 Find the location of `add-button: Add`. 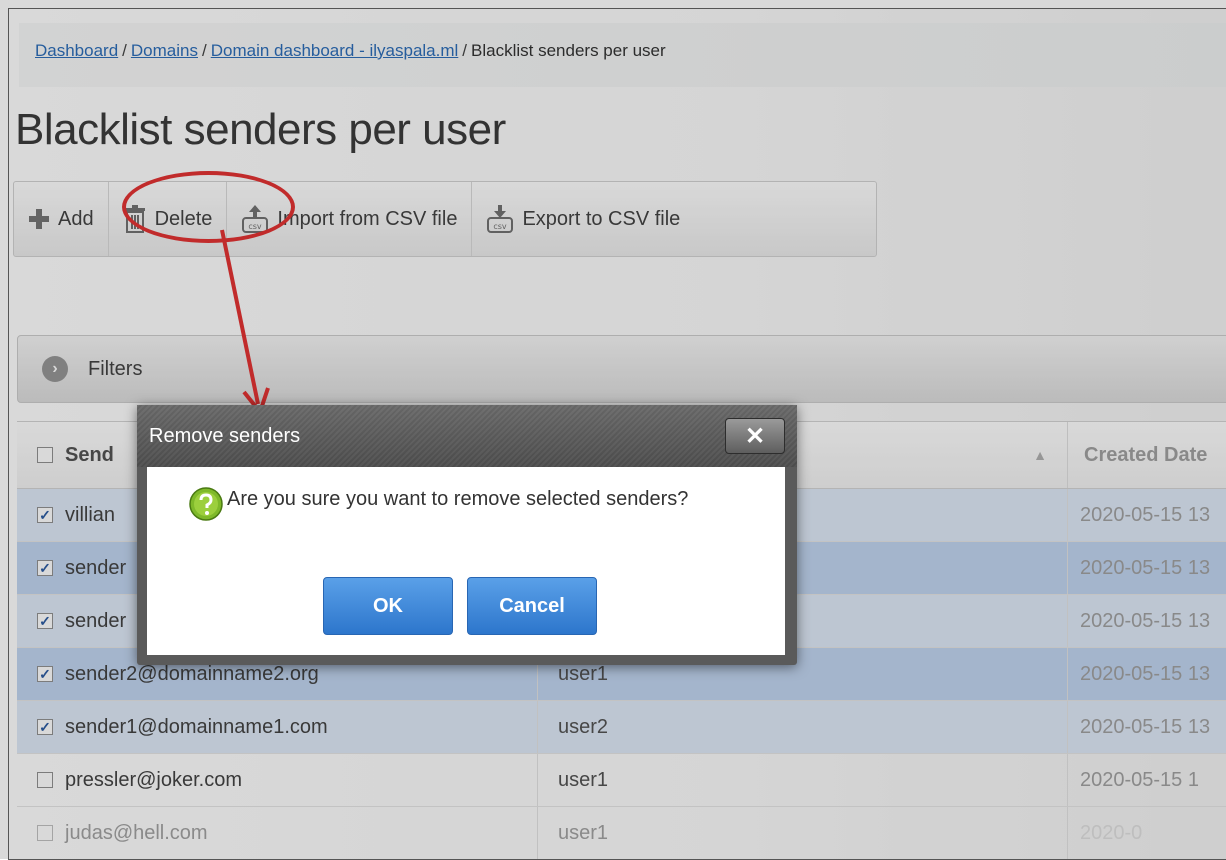

add-button: Add is located at coordinates (61, 219).